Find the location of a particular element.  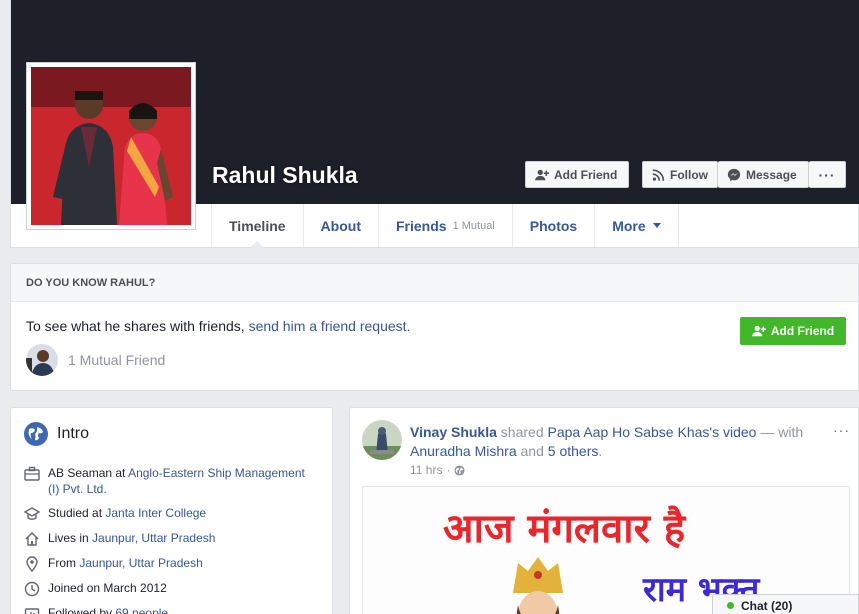

tab-label: About is located at coordinates (340, 225).